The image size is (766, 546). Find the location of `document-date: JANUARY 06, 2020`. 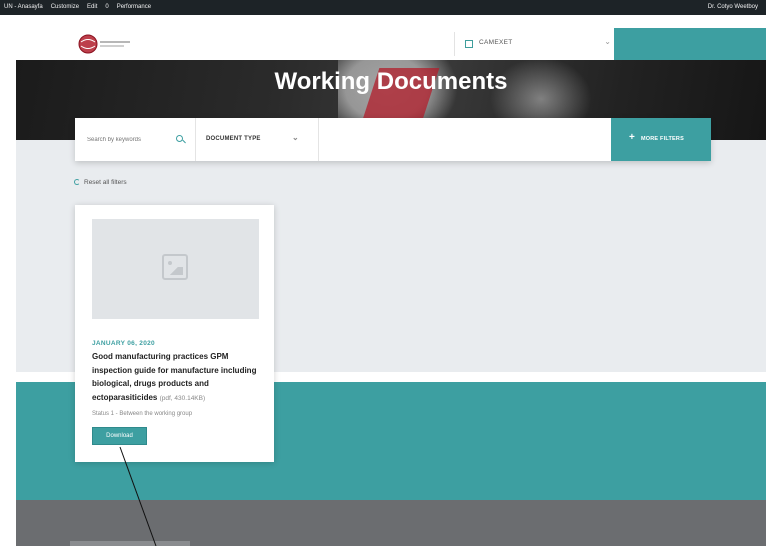

document-date: JANUARY 06, 2020 is located at coordinates (123, 343).